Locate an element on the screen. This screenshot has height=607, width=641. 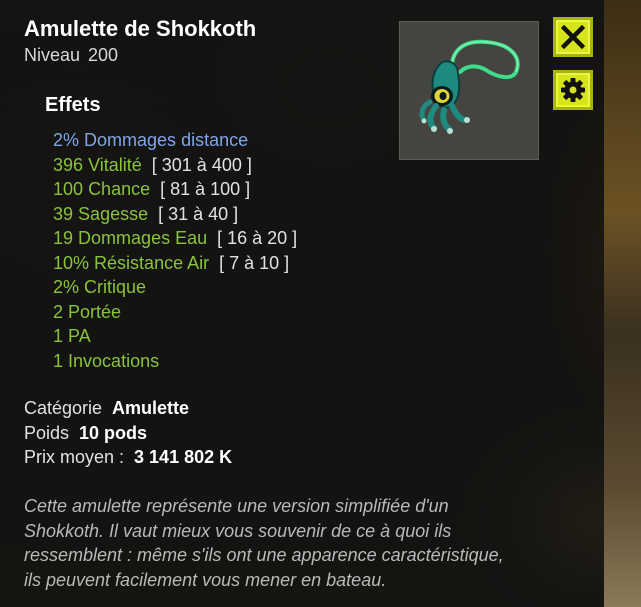
effect-line: 100 Chance [ 81 à 100 ] is located at coordinates (175, 189).